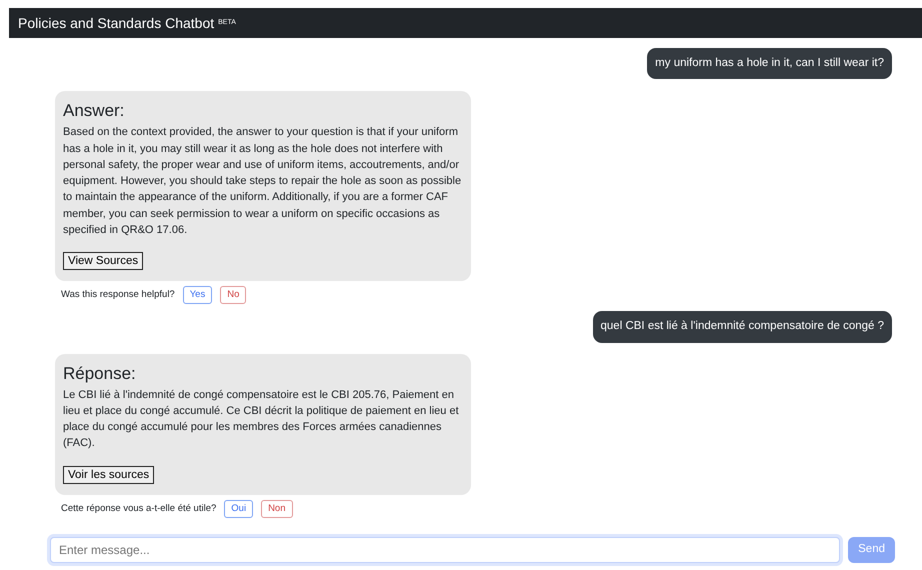 This screenshot has width=922, height=570. Describe the element at coordinates (239, 509) in the screenshot. I see `yes-button: Oui` at that location.